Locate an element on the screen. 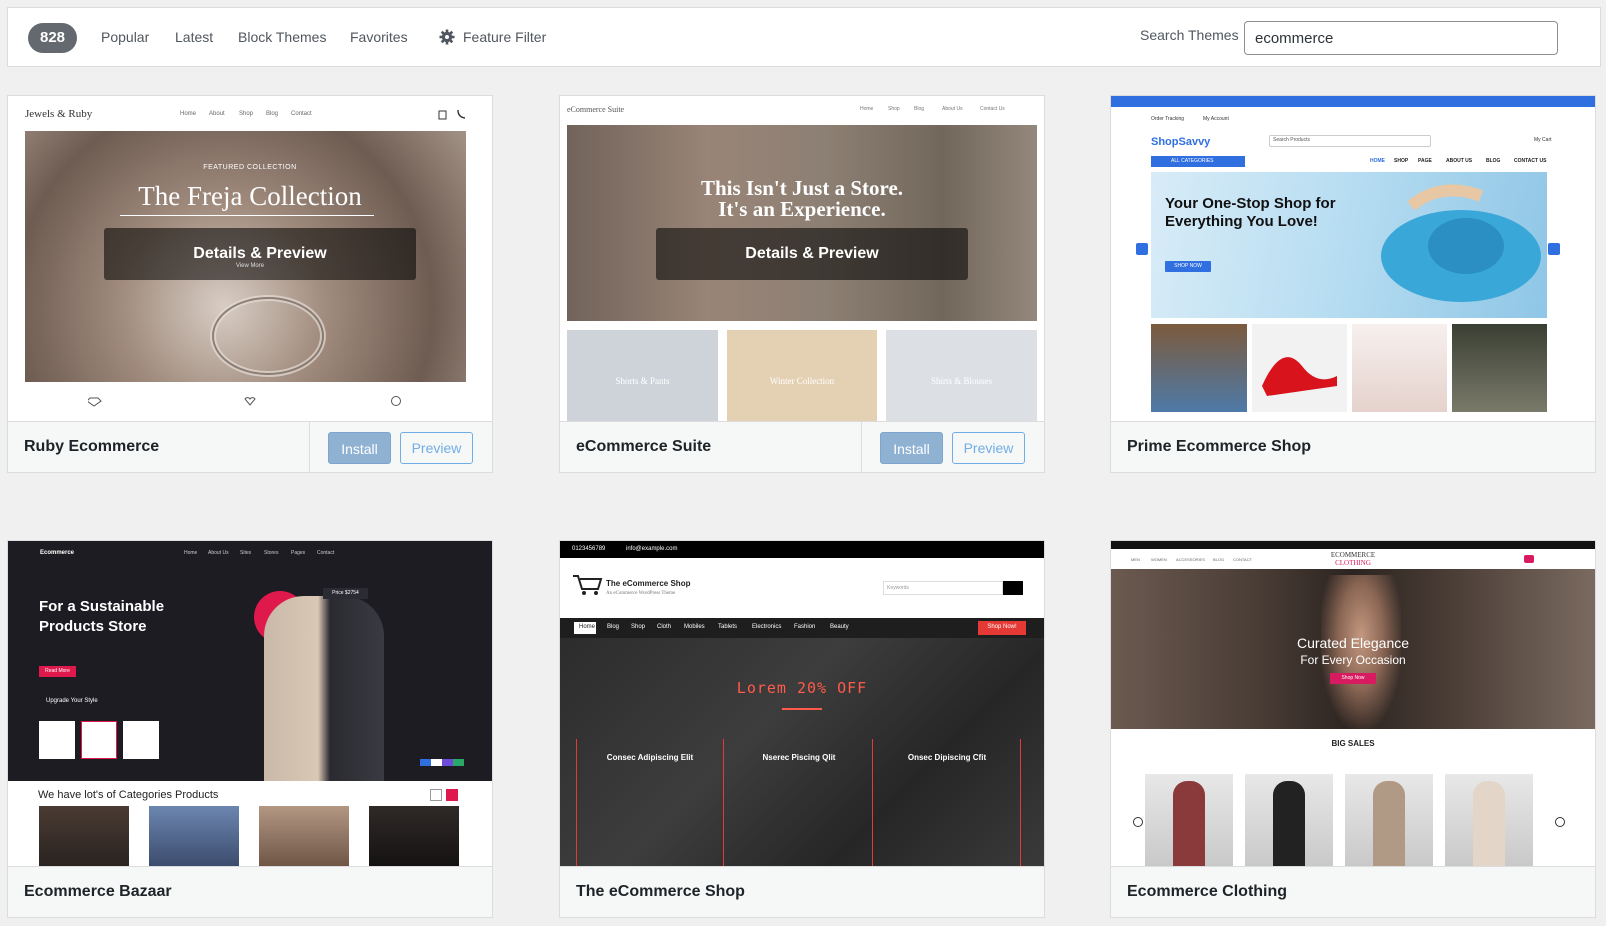  screenshot-brand: Ecommerce is located at coordinates (57, 553).